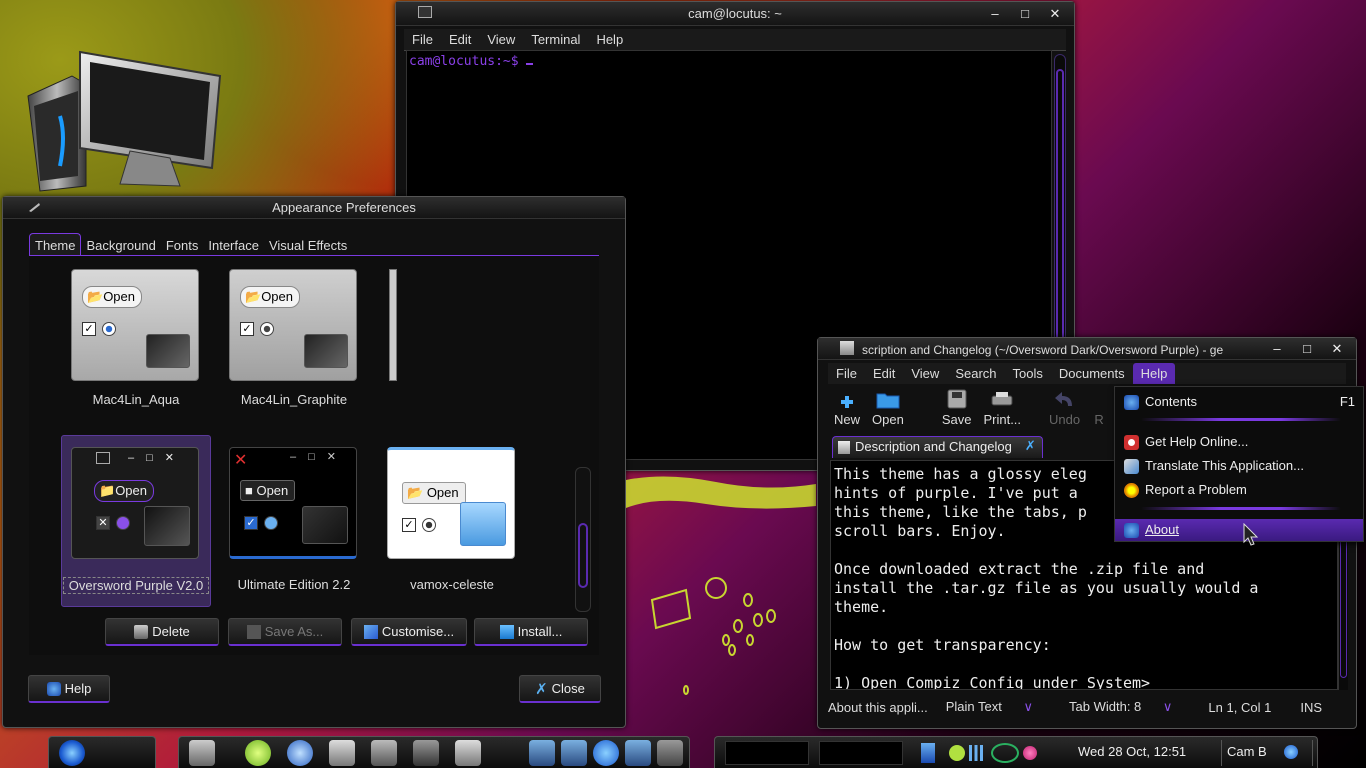 This screenshot has width=1366, height=768. I want to click on mail-icon, so click(342, 753).